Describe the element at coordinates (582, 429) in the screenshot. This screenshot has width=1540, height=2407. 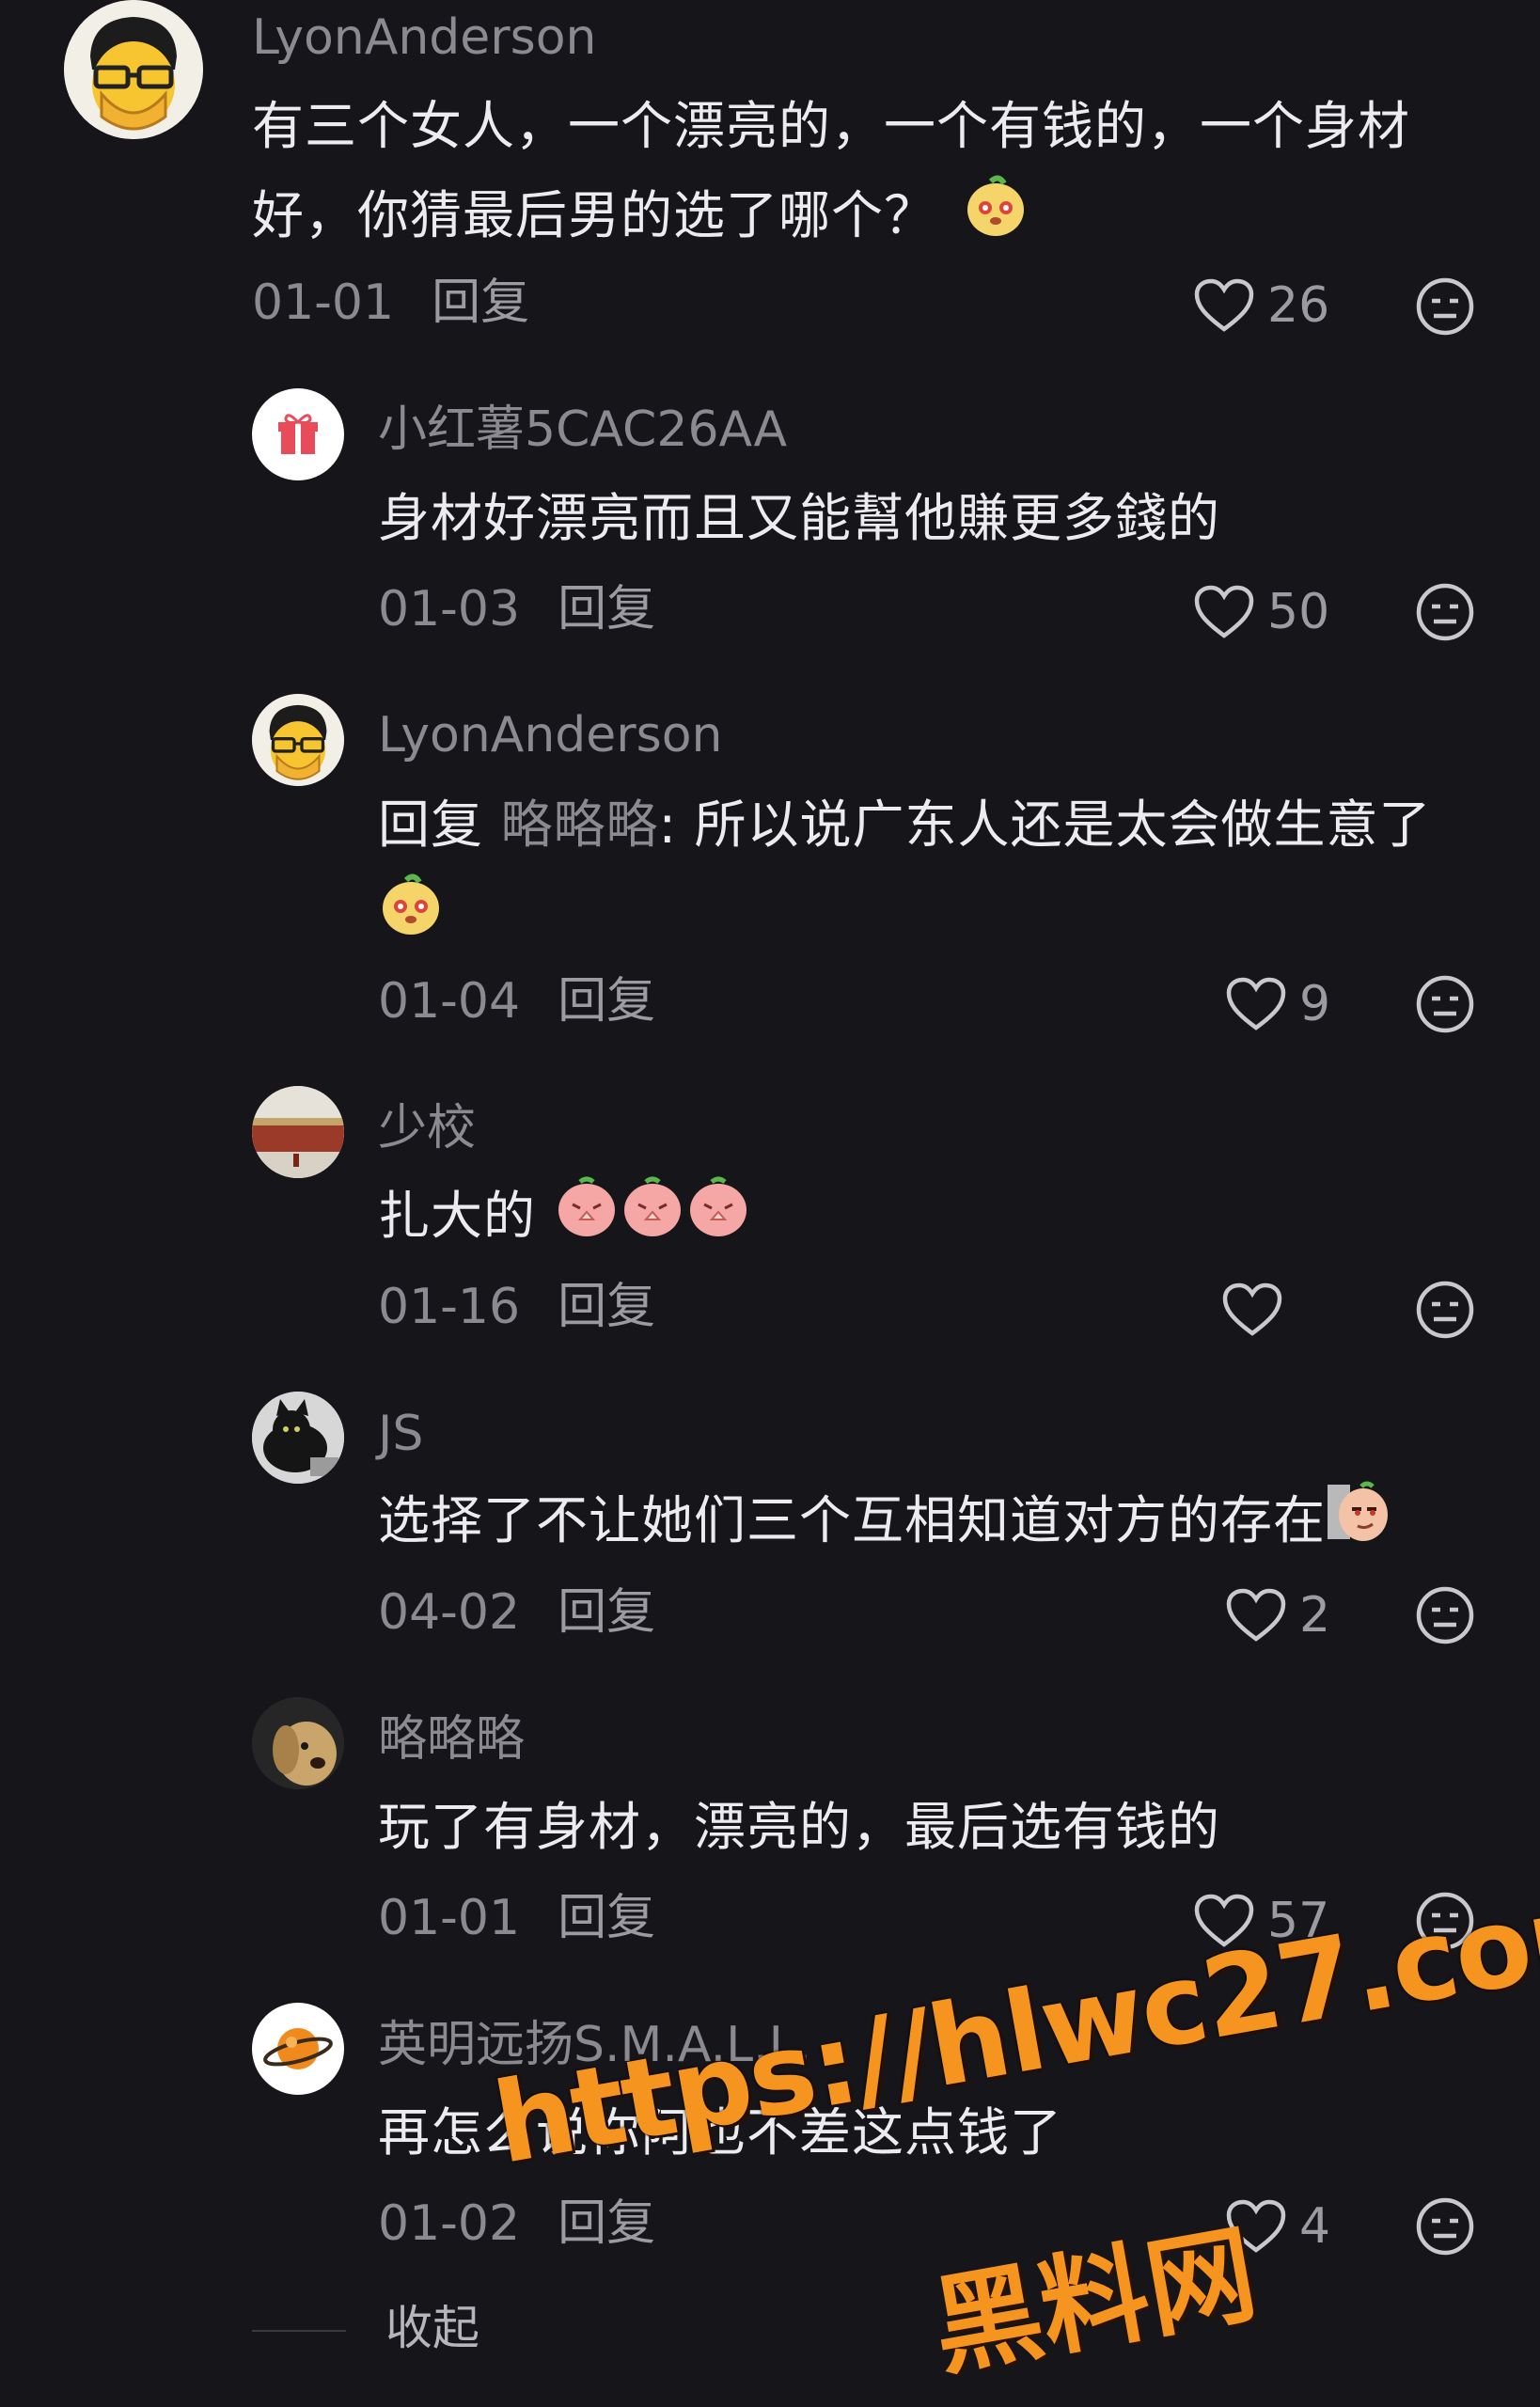
I see `username: 小红薯5CAC26AA` at that location.